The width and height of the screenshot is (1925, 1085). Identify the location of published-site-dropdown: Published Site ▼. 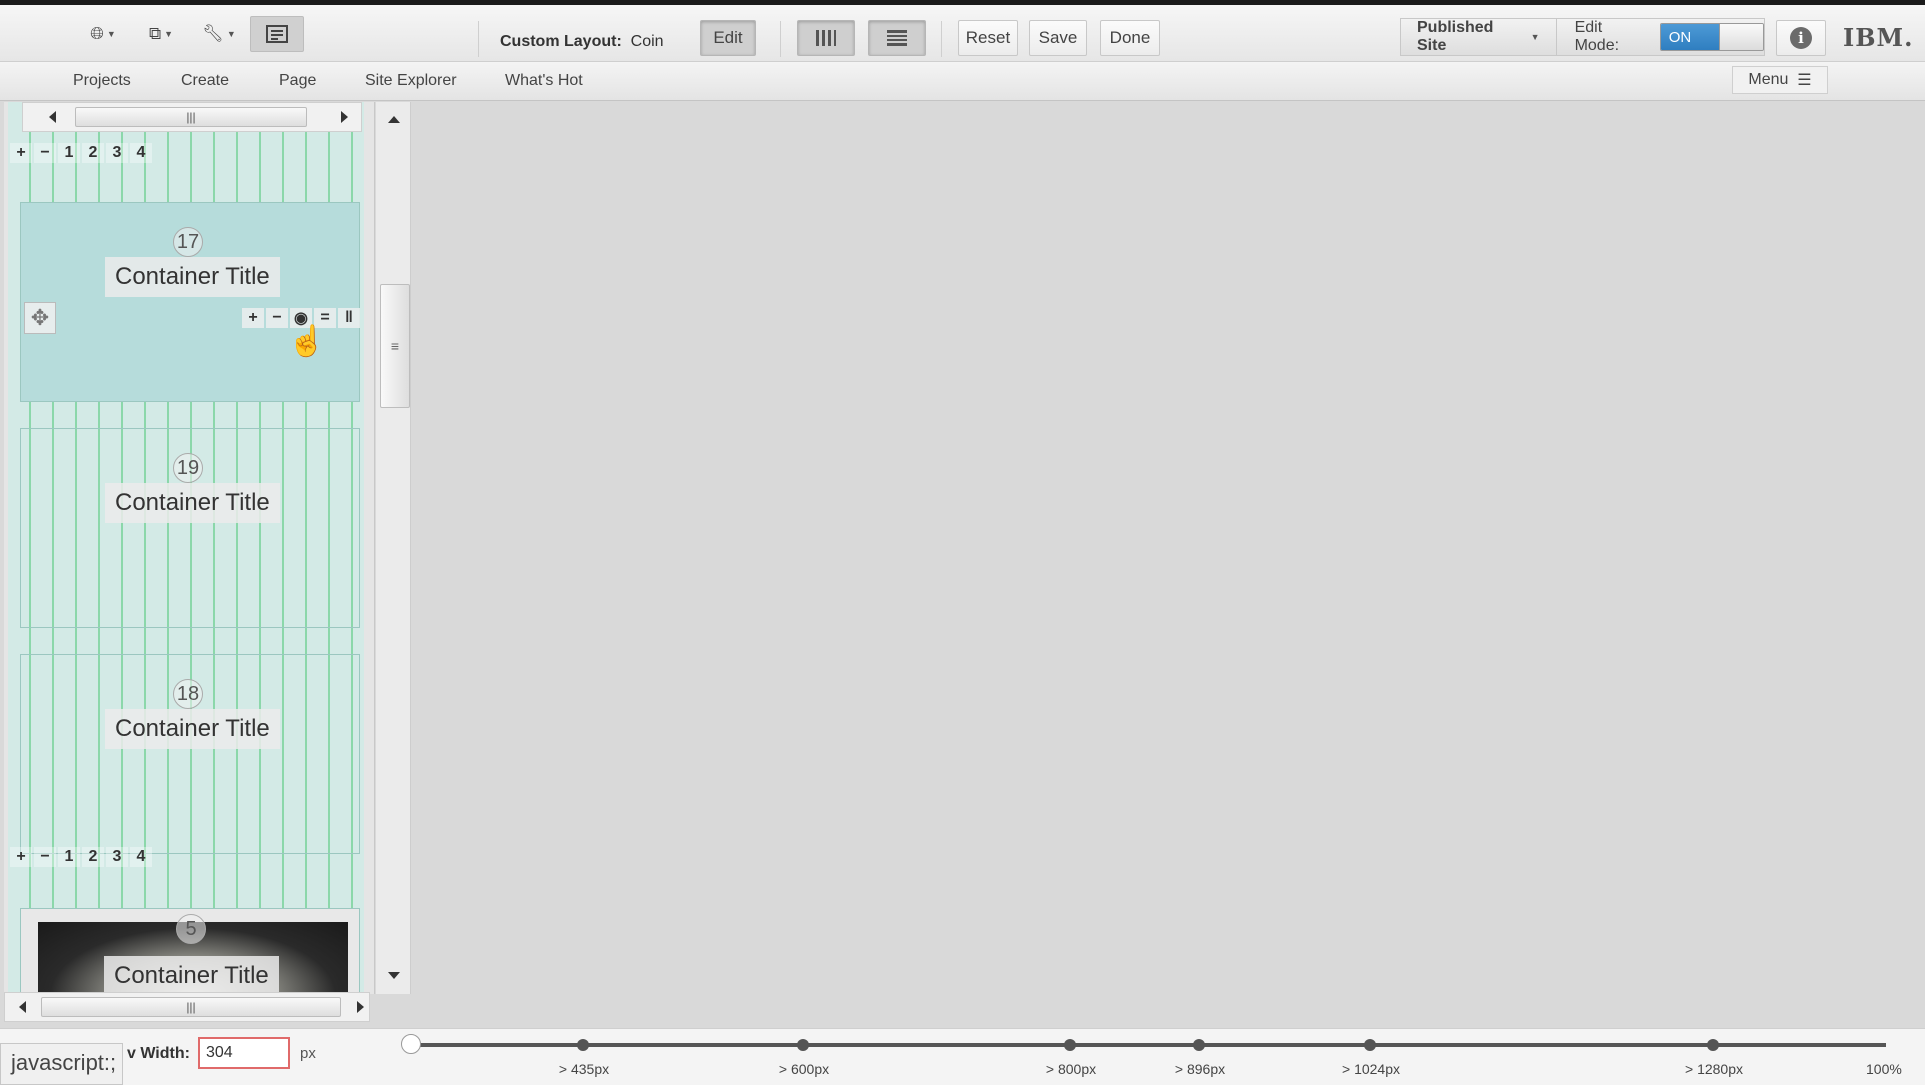
(1479, 37).